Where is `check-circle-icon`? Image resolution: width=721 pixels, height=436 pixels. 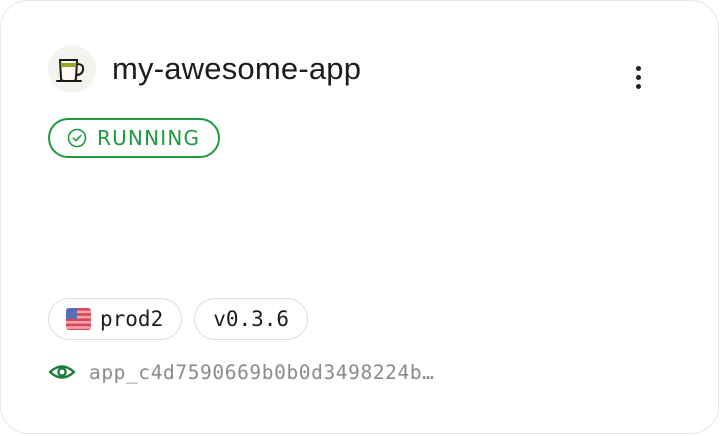
check-circle-icon is located at coordinates (77, 138).